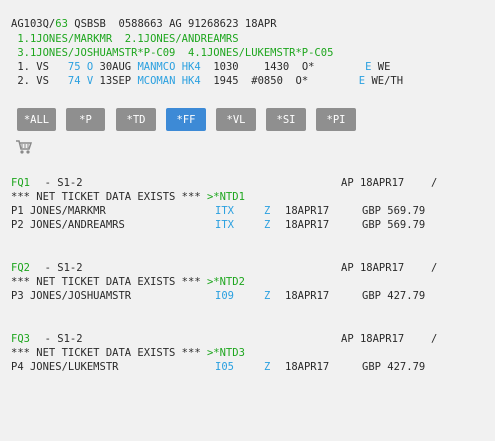 Image resolution: width=495 pixels, height=441 pixels. I want to click on segment-date: 30AUG, so click(112, 67).